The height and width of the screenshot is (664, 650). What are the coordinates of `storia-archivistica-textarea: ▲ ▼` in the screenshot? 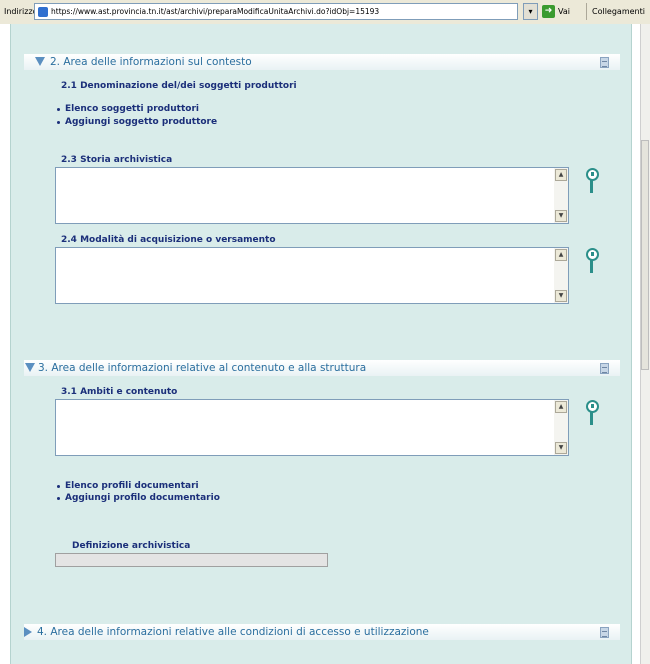 It's located at (312, 195).